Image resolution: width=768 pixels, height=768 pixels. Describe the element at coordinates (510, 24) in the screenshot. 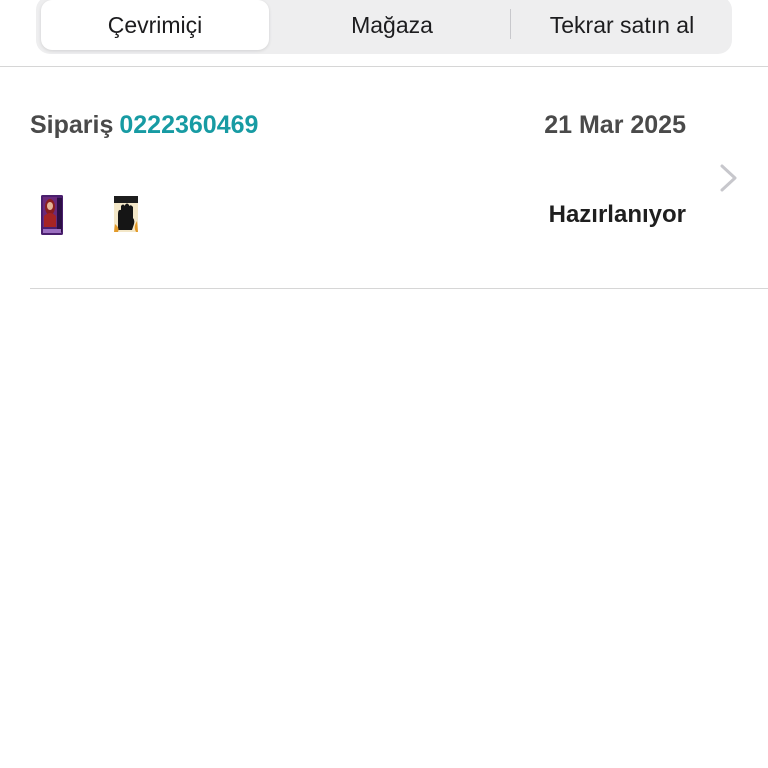

I see `segment-divider` at that location.